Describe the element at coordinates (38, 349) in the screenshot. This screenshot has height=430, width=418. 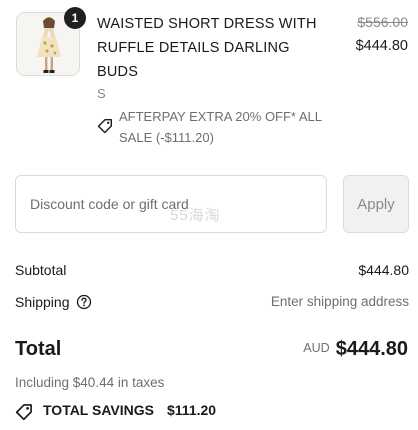
I see `total-label: Total` at that location.